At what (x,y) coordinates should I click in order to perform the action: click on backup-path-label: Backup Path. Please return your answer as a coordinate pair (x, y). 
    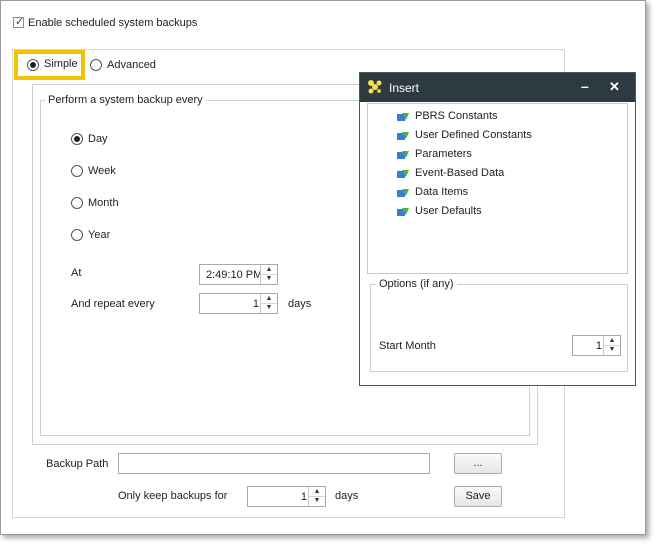
    Looking at the image, I should click on (77, 464).